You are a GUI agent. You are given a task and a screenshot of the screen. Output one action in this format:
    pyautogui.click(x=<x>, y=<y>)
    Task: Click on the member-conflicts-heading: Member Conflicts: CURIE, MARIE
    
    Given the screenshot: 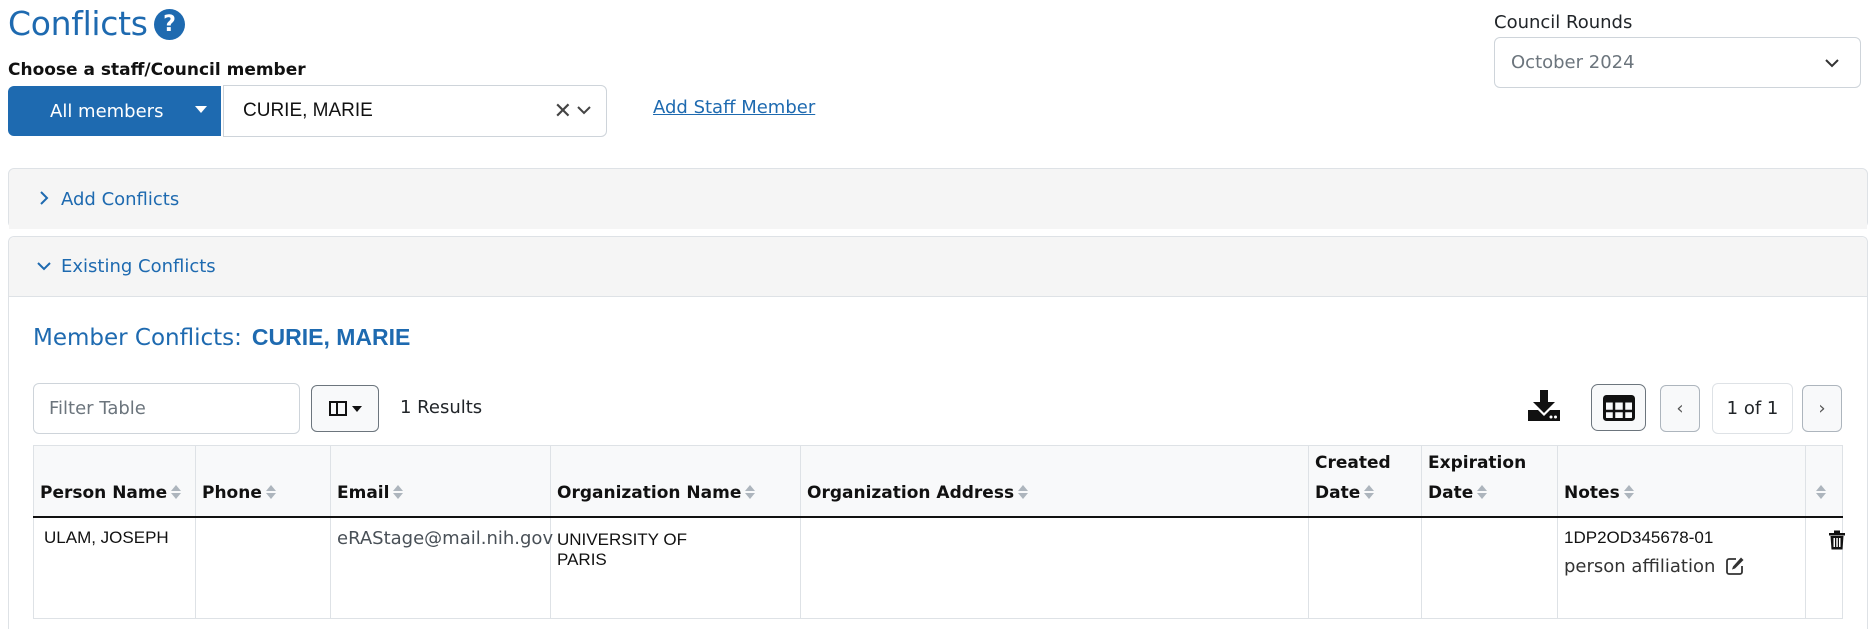 What is the action you would take?
    pyautogui.click(x=221, y=337)
    